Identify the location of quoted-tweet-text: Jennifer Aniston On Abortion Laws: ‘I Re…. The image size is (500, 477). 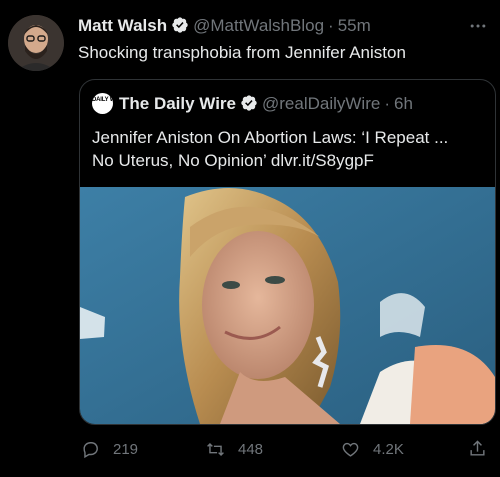
(288, 149).